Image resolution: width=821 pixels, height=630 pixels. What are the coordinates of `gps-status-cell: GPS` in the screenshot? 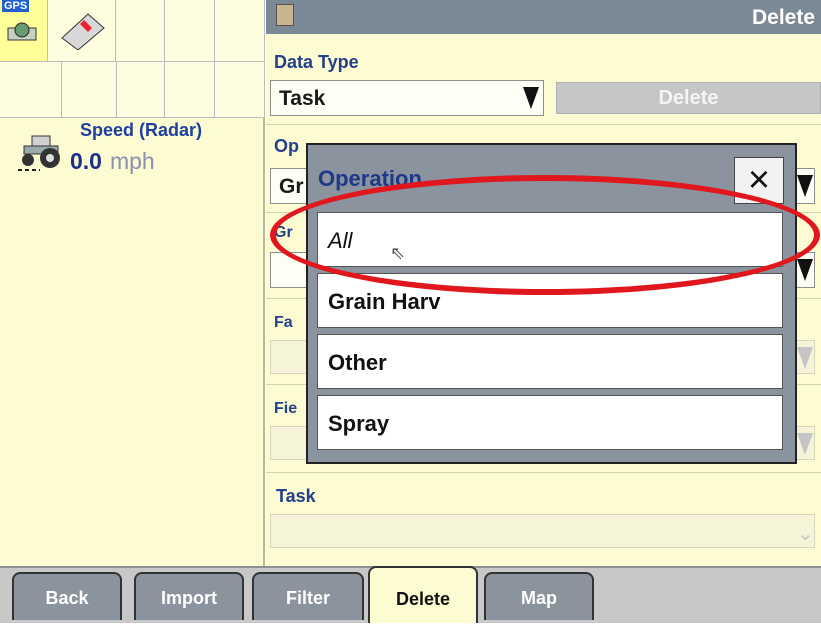 It's located at (24, 31).